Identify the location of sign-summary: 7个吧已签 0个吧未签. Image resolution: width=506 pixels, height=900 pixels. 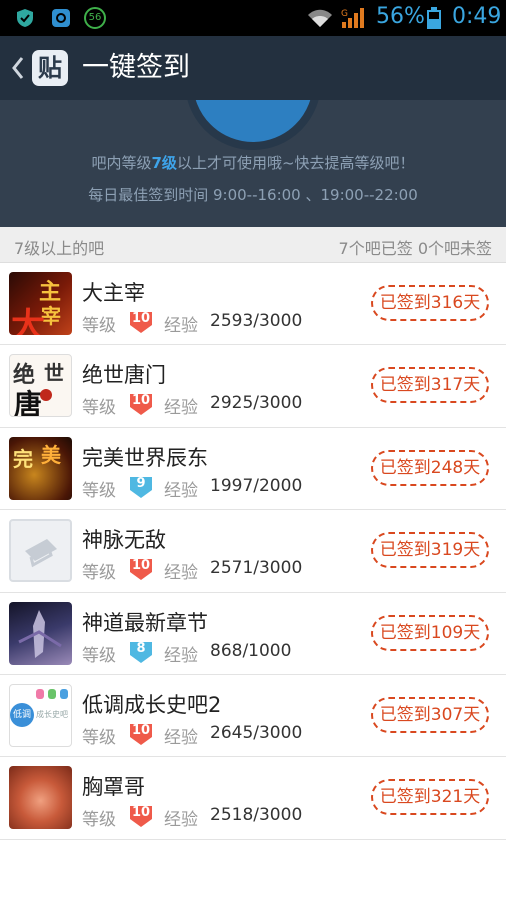
(415, 248).